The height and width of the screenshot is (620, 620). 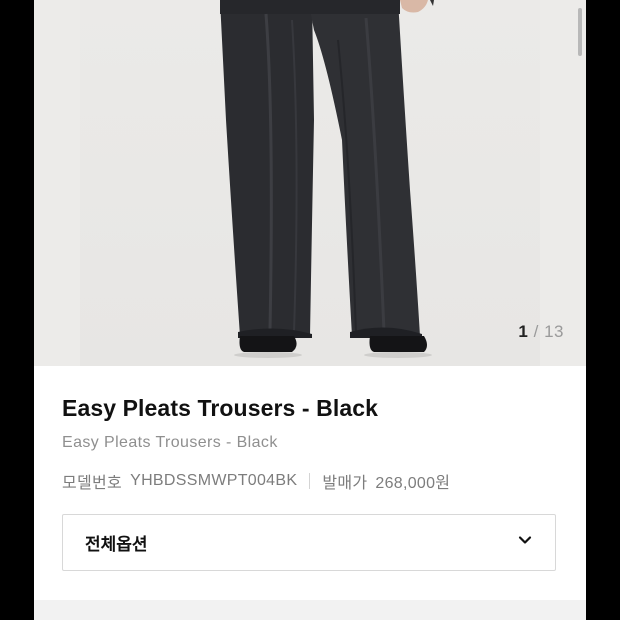 I want to click on image-counter-total: 13, so click(x=554, y=331).